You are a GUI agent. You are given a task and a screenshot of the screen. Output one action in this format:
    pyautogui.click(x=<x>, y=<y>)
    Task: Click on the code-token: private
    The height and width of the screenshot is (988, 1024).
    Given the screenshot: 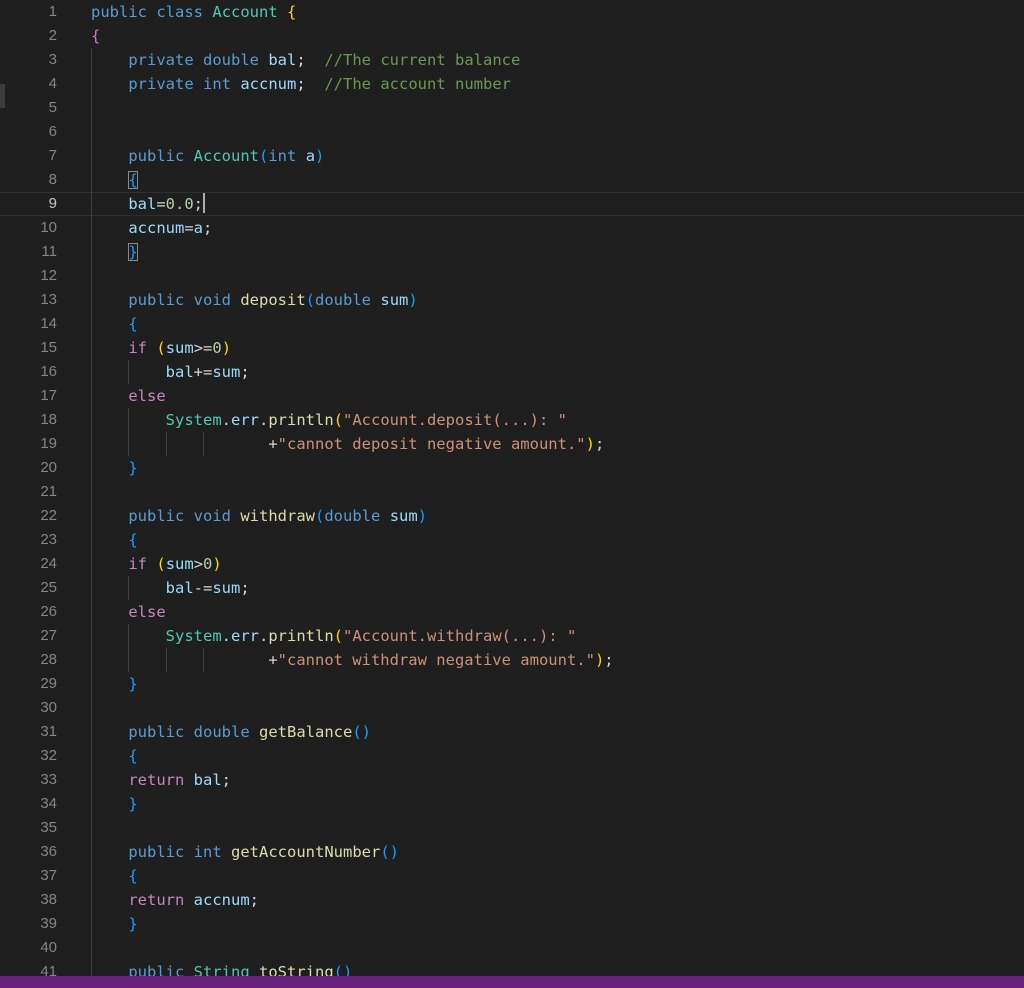 What is the action you would take?
    pyautogui.click(x=161, y=84)
    